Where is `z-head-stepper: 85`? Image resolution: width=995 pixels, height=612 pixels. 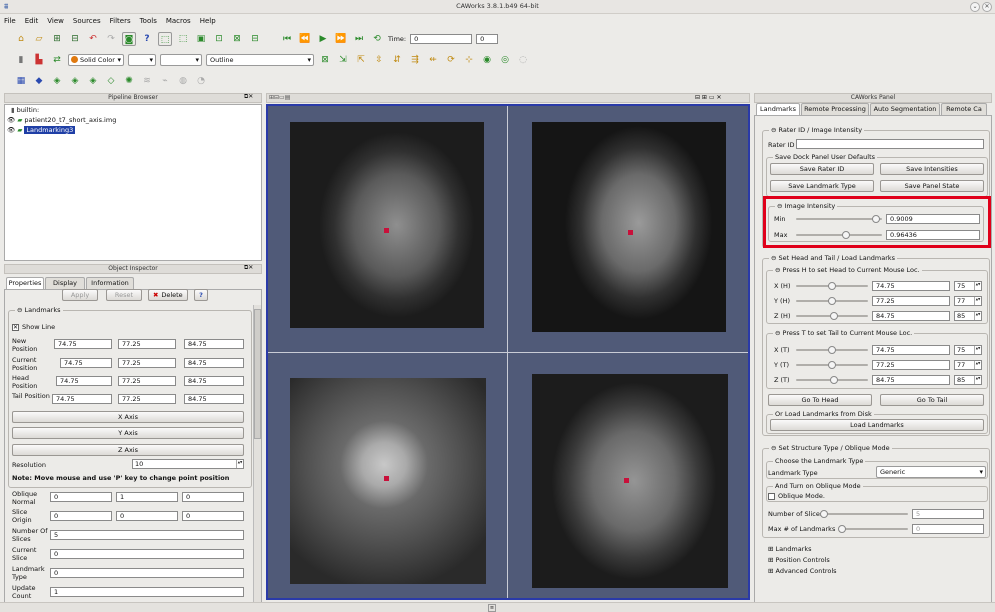
z-head-stepper: 85 is located at coordinates (968, 316).